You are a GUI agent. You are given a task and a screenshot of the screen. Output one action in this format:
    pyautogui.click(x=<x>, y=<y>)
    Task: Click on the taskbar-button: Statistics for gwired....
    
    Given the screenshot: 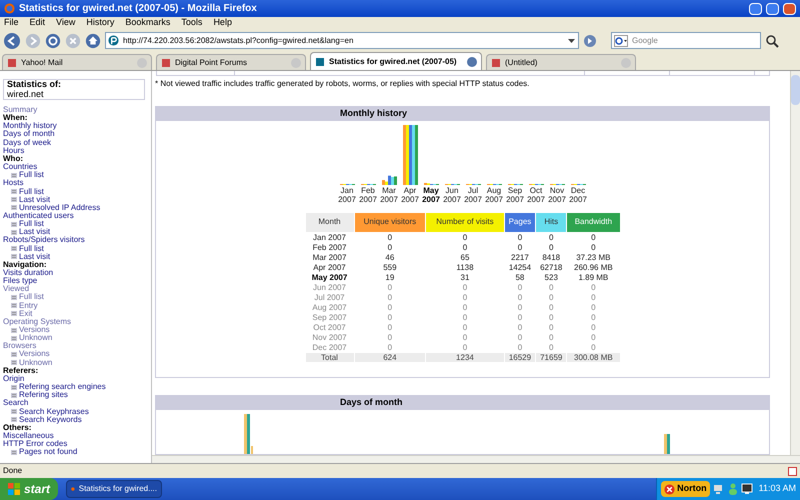 What is the action you would take?
    pyautogui.click(x=114, y=489)
    